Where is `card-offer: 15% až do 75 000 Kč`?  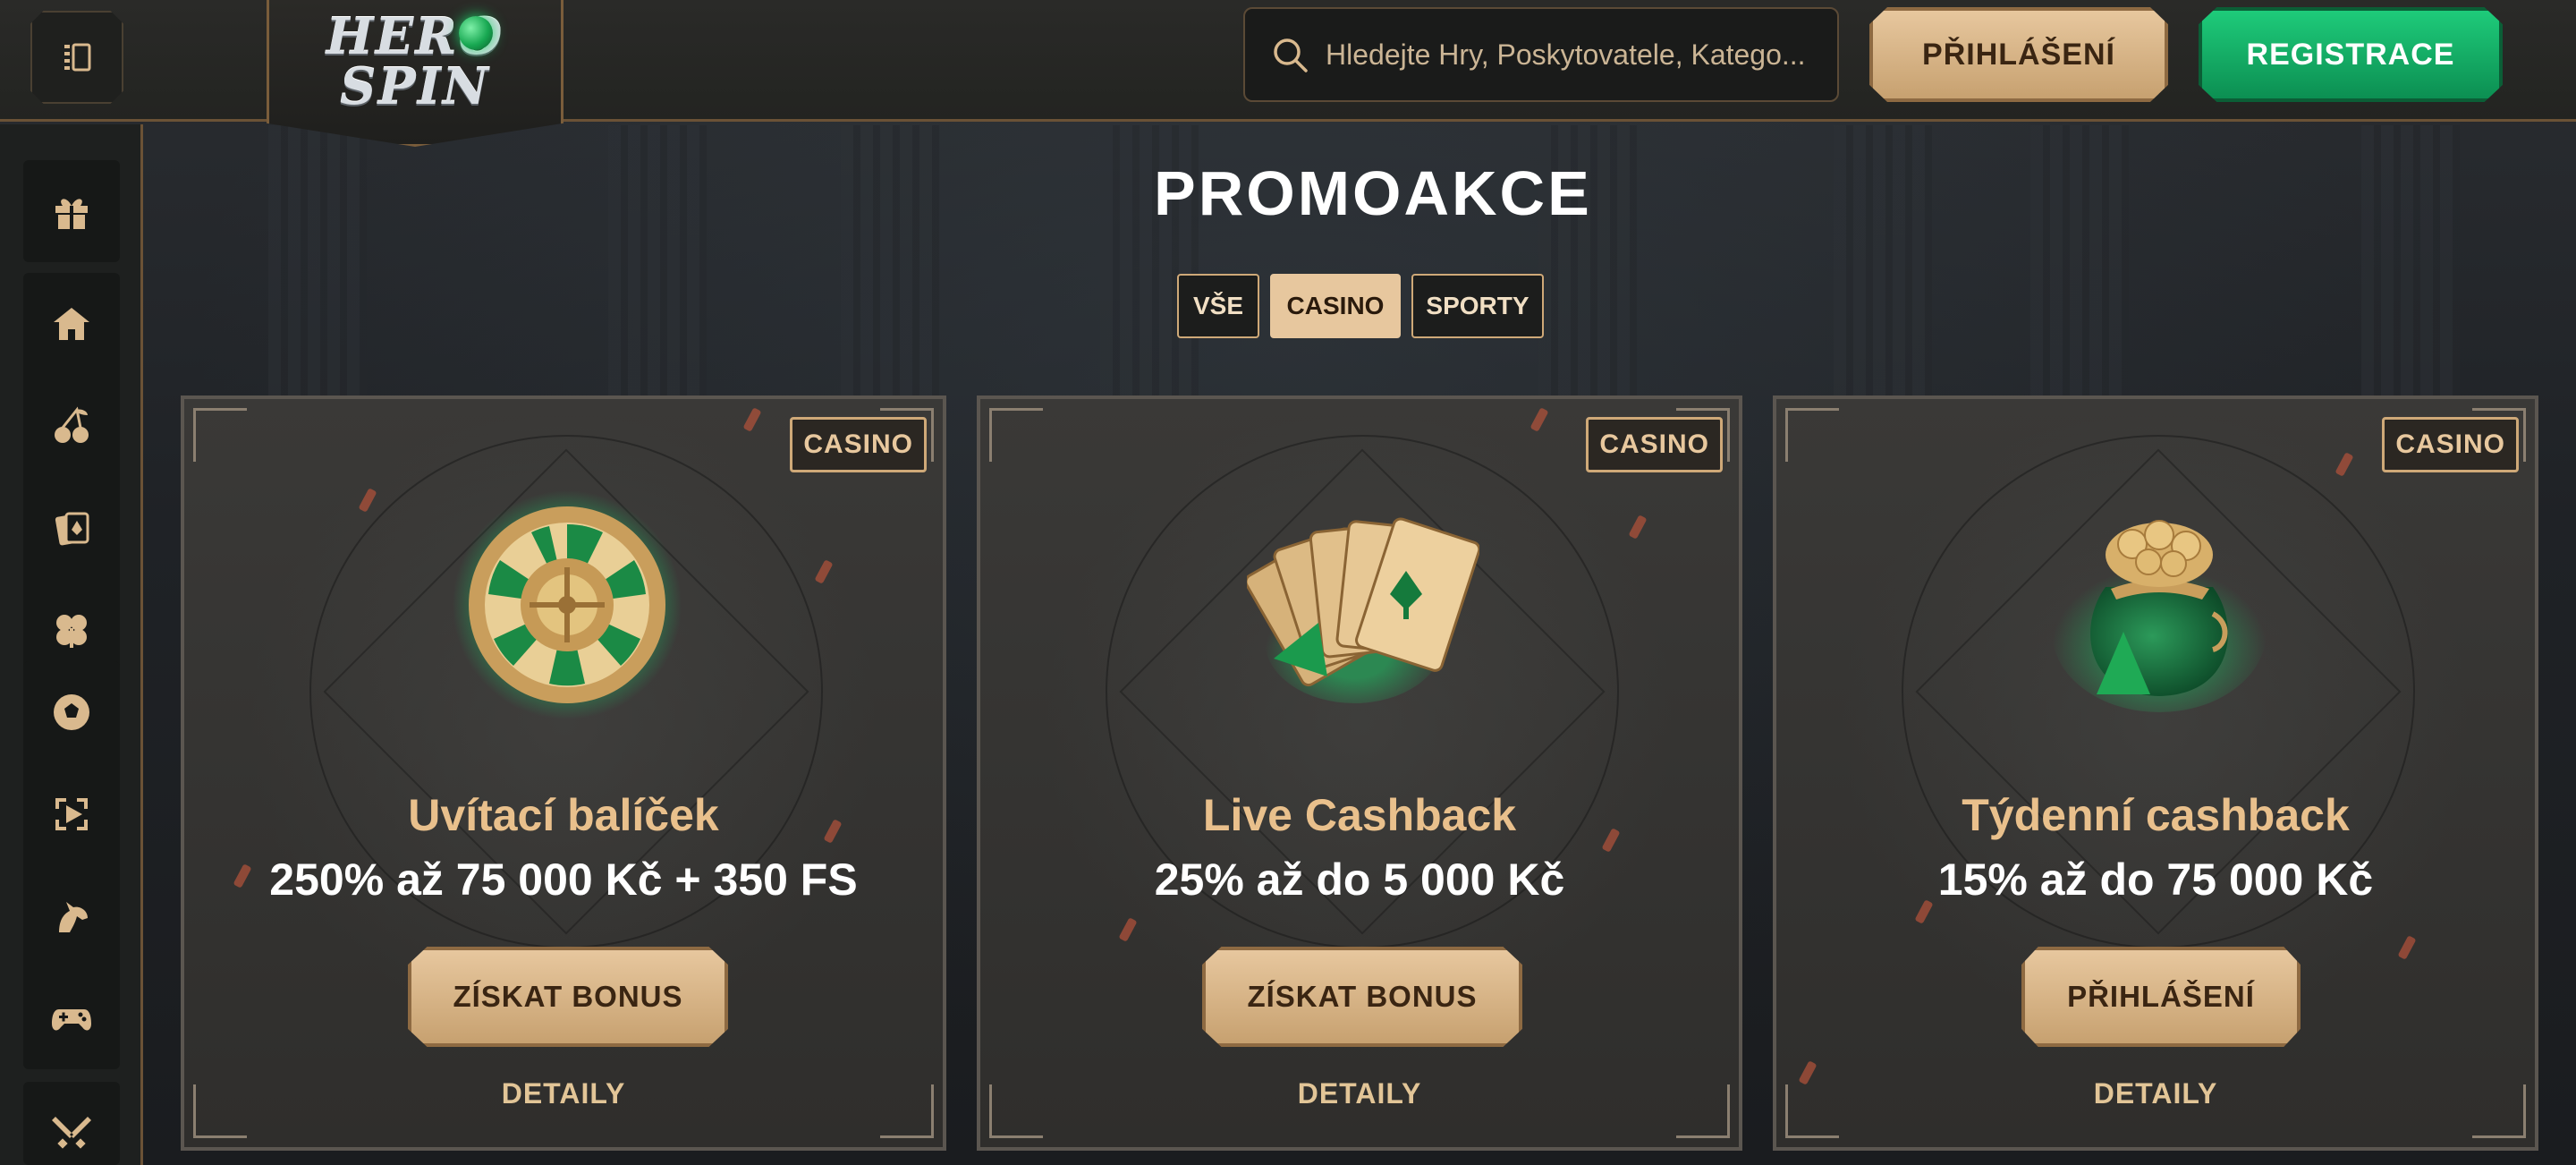
card-offer: 15% až do 75 000 Kč is located at coordinates (2155, 880).